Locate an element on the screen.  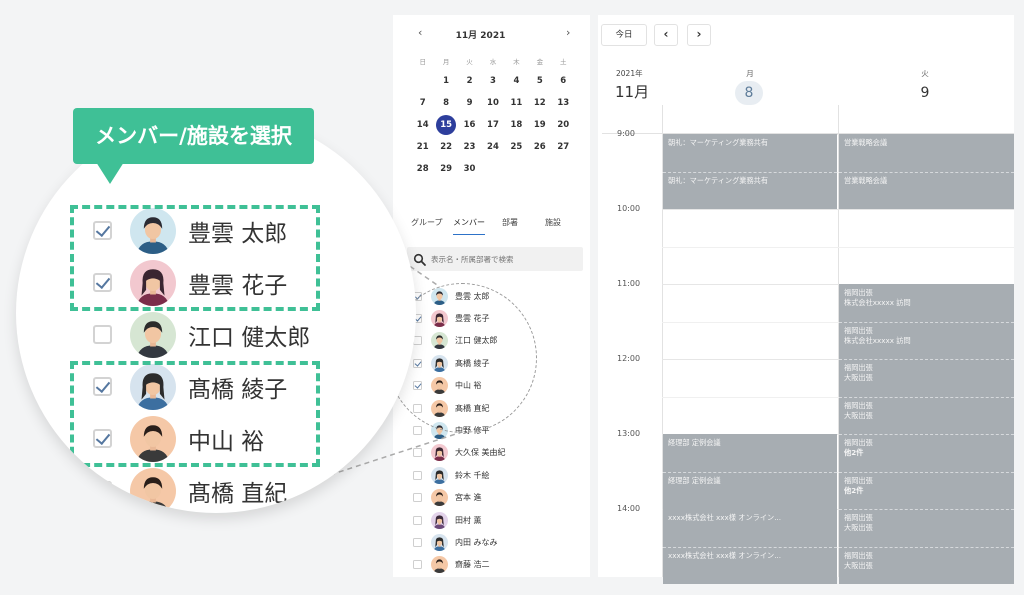
day-cell: 14 is located at coordinates (422, 125).